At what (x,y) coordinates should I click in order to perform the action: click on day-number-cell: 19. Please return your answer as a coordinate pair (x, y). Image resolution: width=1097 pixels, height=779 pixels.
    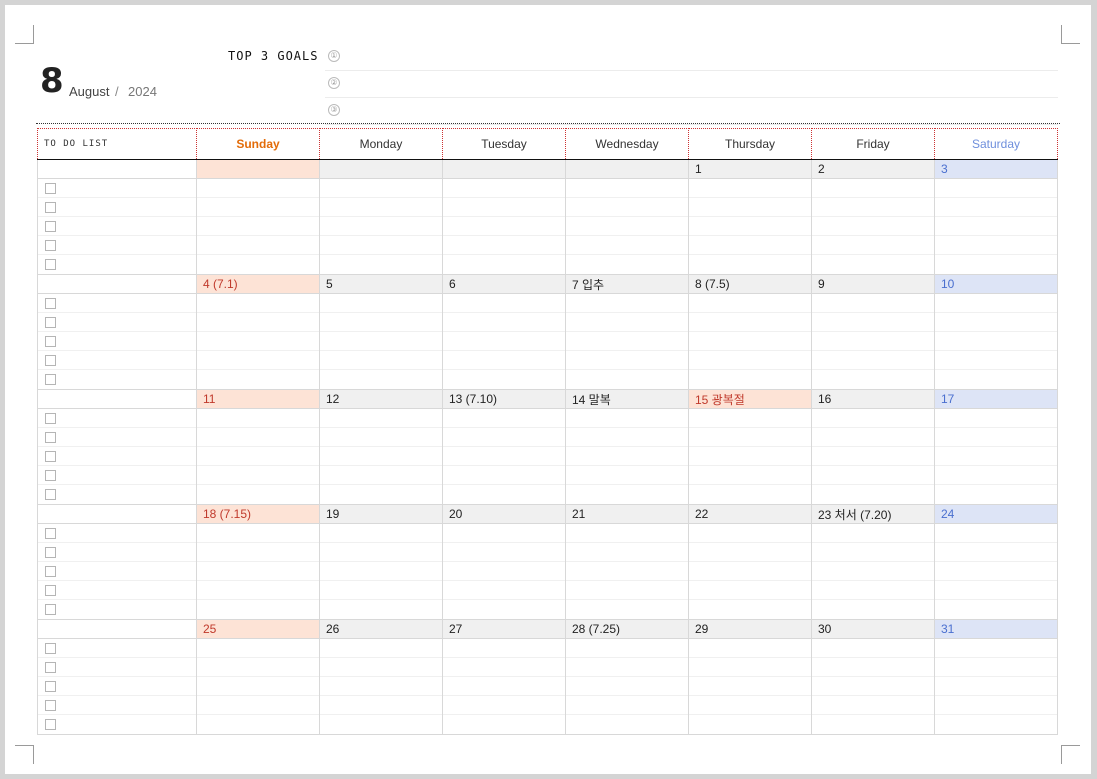
    Looking at the image, I should click on (381, 514).